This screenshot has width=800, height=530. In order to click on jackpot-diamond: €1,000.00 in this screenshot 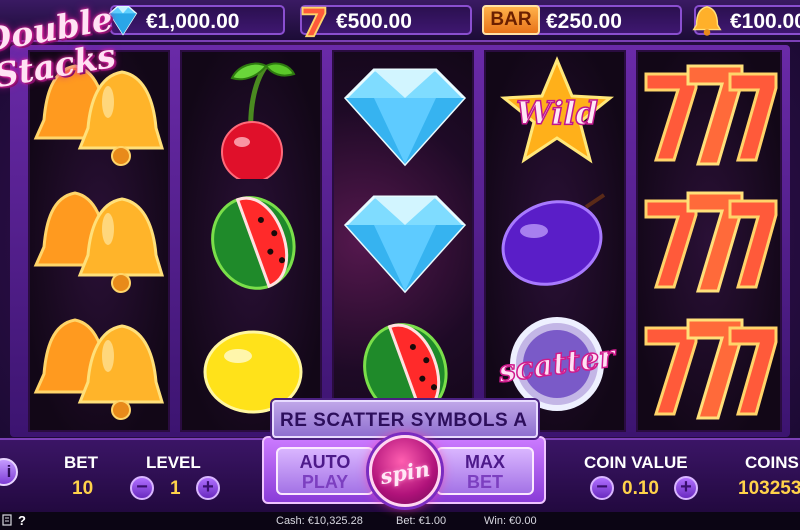, I will do `click(196, 20)`.